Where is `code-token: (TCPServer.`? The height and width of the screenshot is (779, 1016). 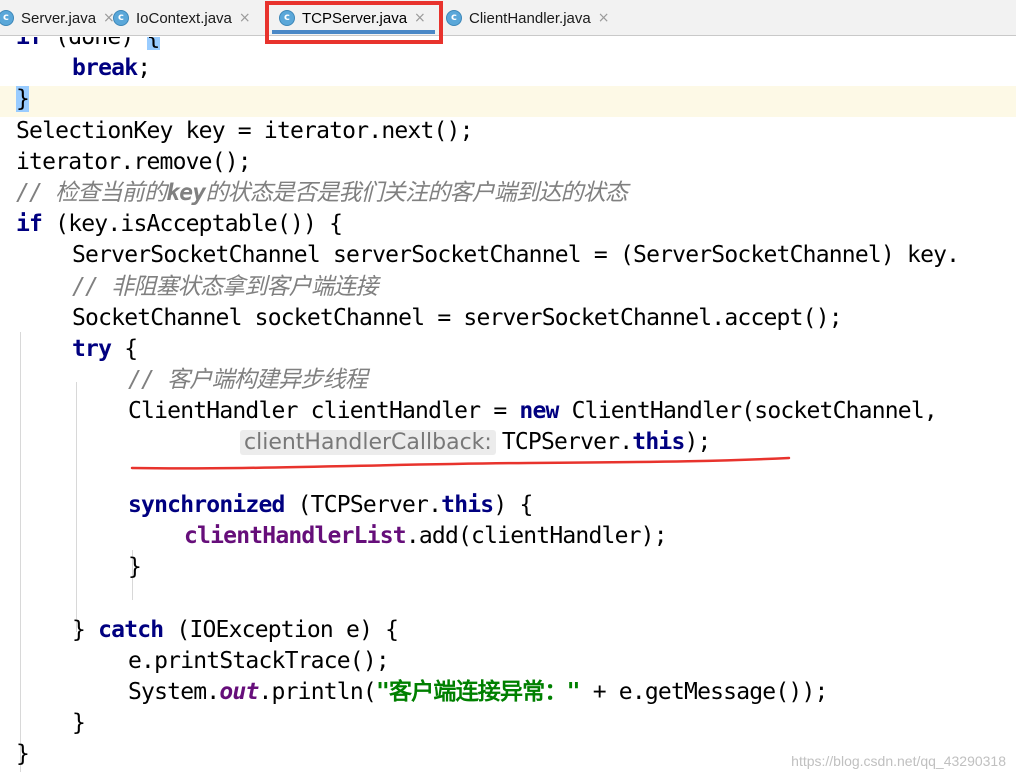
code-token: (TCPServer. is located at coordinates (363, 504).